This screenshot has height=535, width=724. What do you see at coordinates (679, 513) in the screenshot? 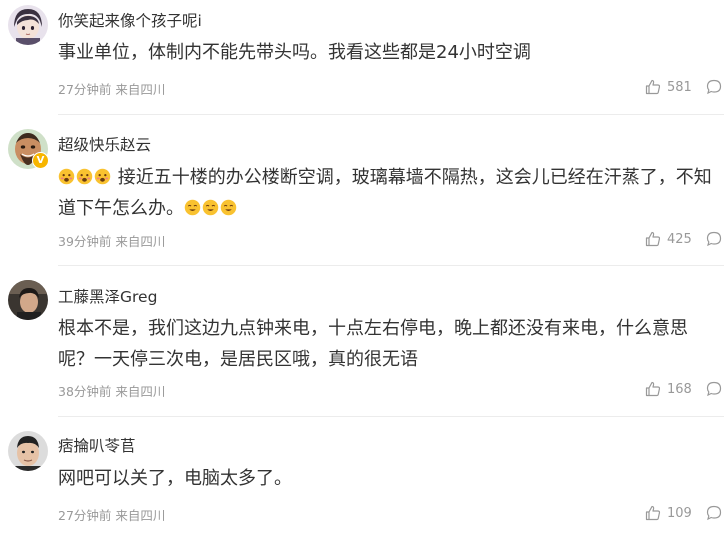
I see `like-count: 109` at bounding box center [679, 513].